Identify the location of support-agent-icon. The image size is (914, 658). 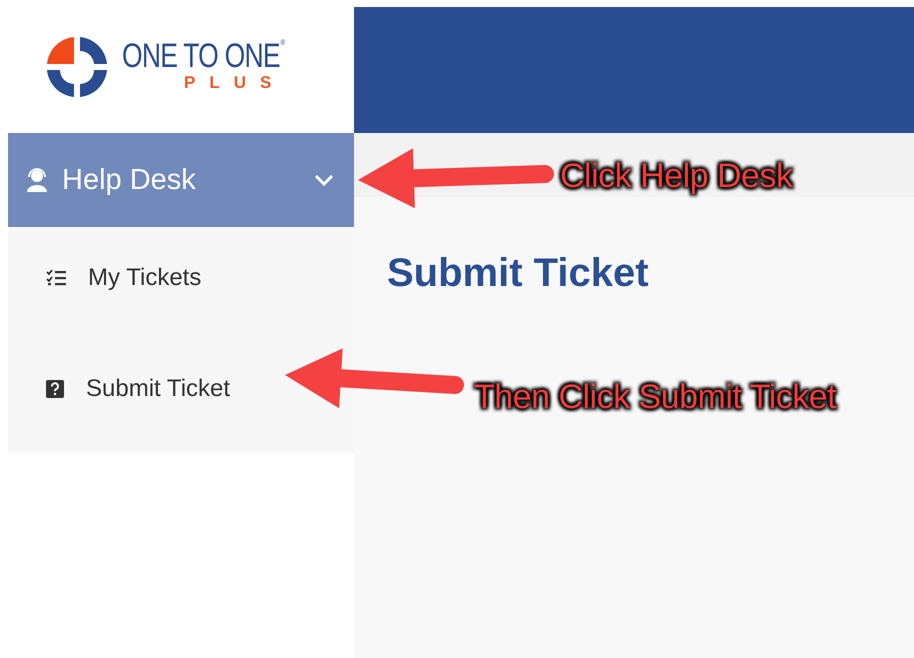
(37, 180).